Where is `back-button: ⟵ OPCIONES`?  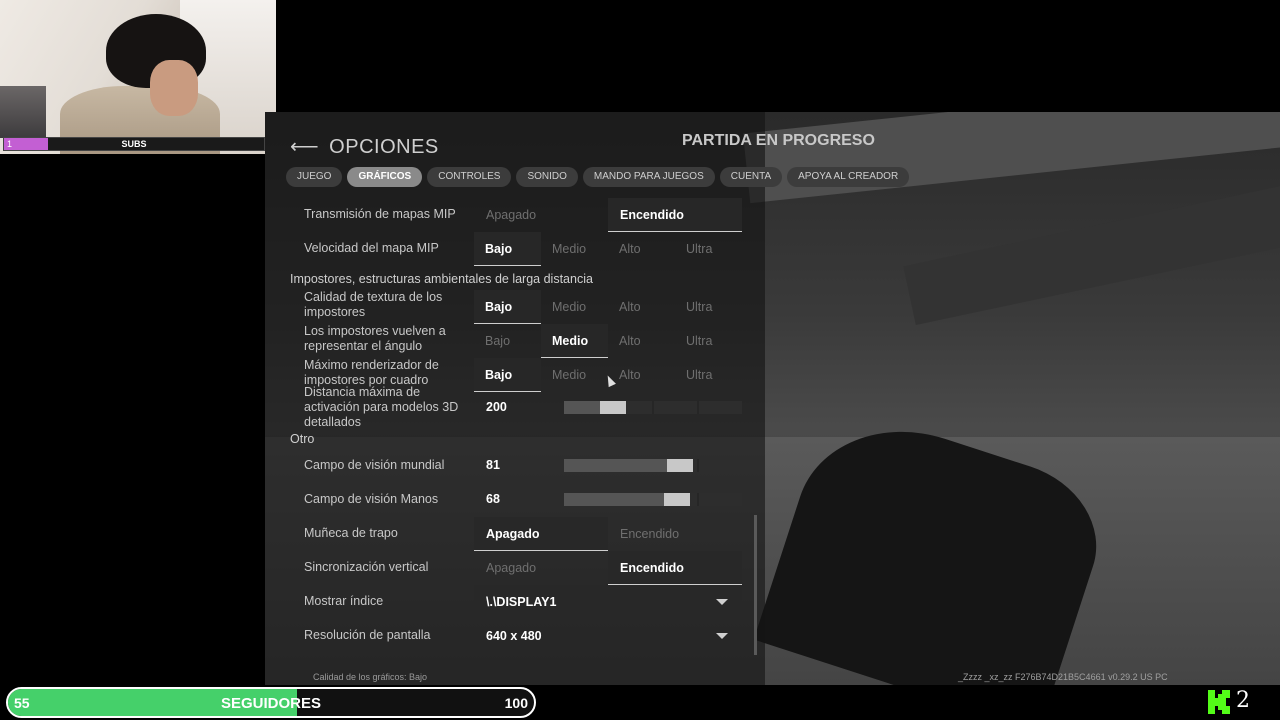
back-button: ⟵ OPCIONES is located at coordinates (364, 146).